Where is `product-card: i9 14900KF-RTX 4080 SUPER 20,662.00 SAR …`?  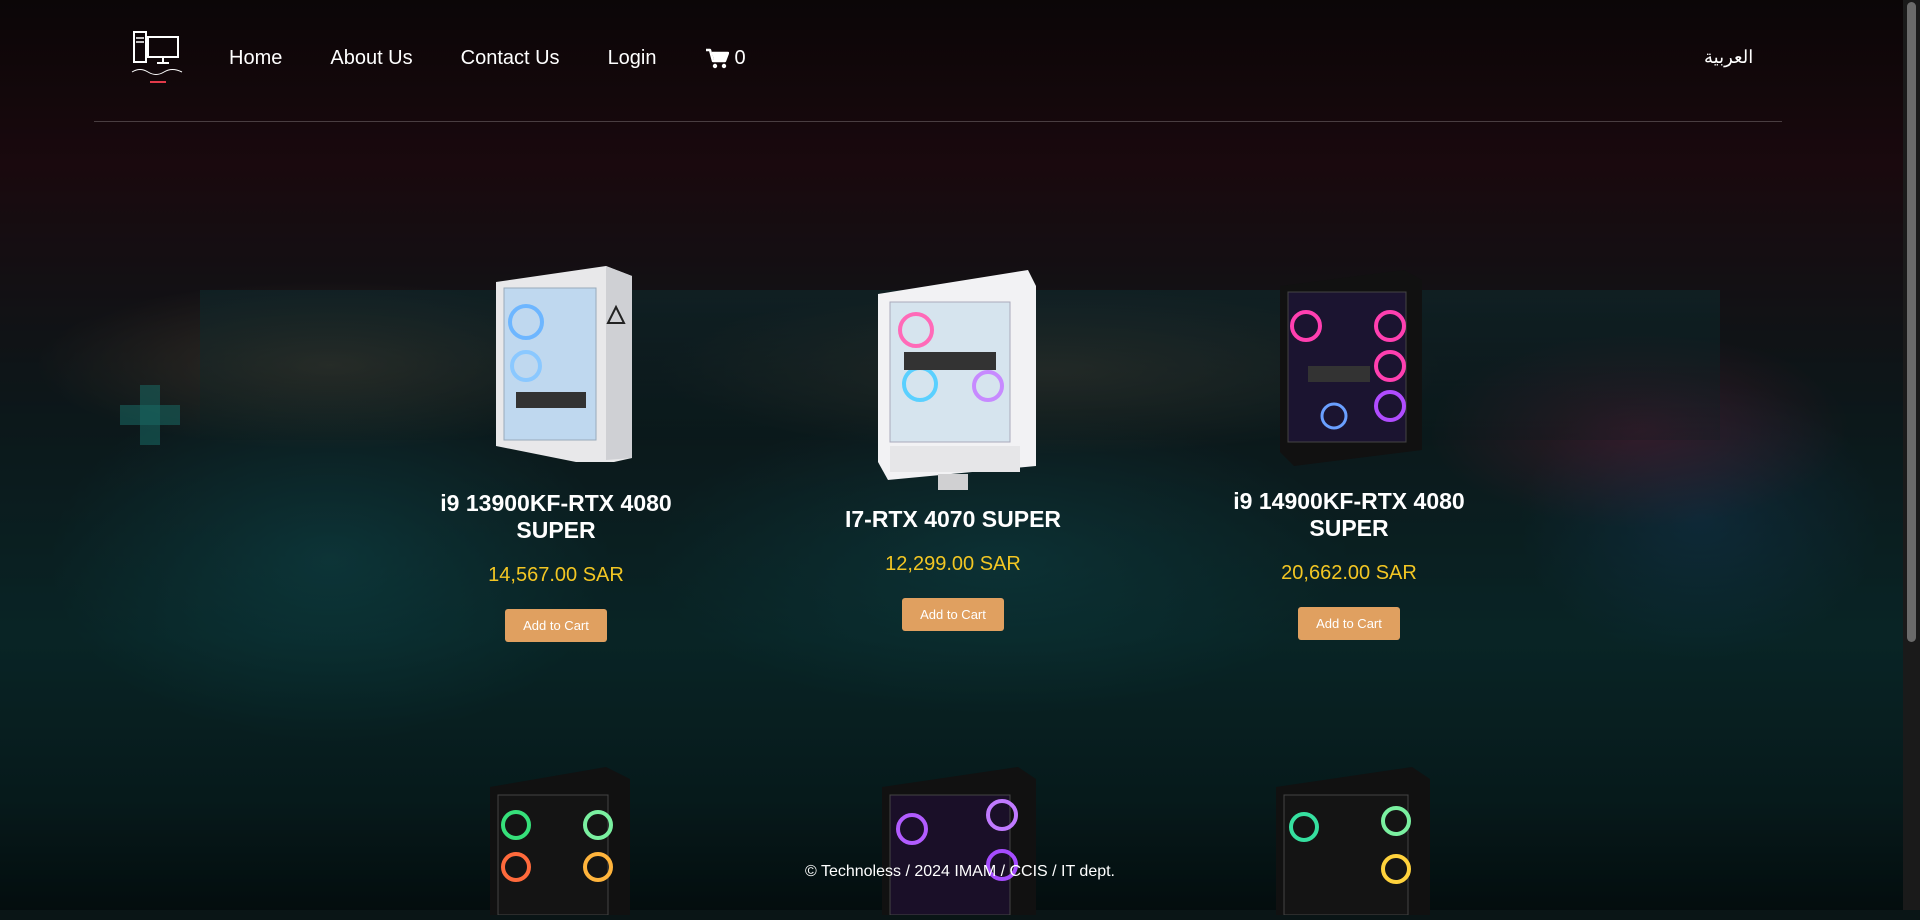 product-card: i9 14900KF-RTX 4080 SUPER 20,662.00 SAR … is located at coordinates (1349, 453).